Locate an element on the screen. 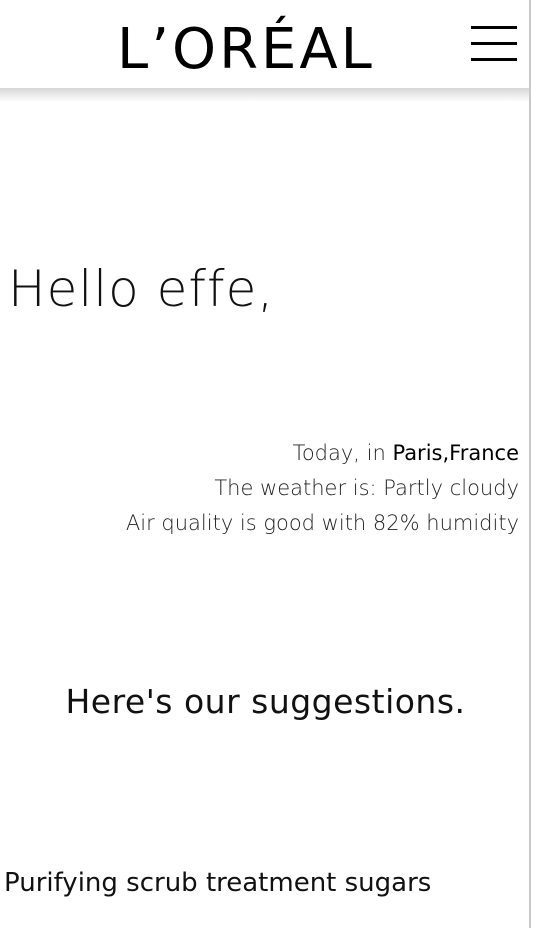  menu-bar-middle is located at coordinates (494, 43).